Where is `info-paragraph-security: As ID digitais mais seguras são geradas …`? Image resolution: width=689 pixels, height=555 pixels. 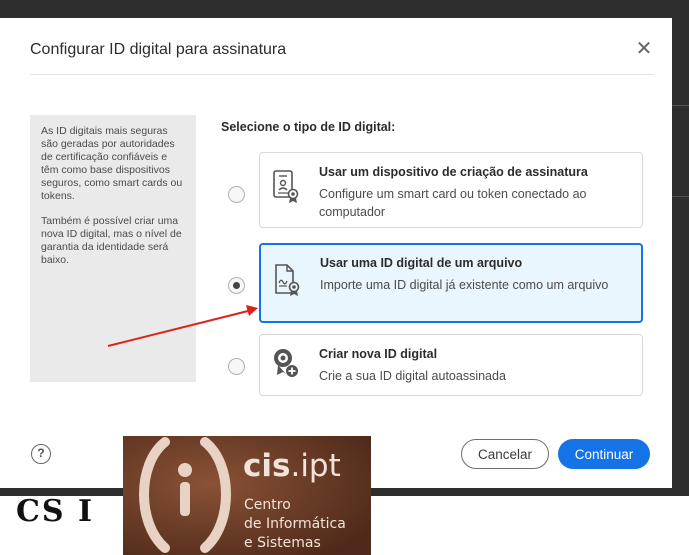 info-paragraph-security: As ID digitais mais seguras são geradas … is located at coordinates (112, 163).